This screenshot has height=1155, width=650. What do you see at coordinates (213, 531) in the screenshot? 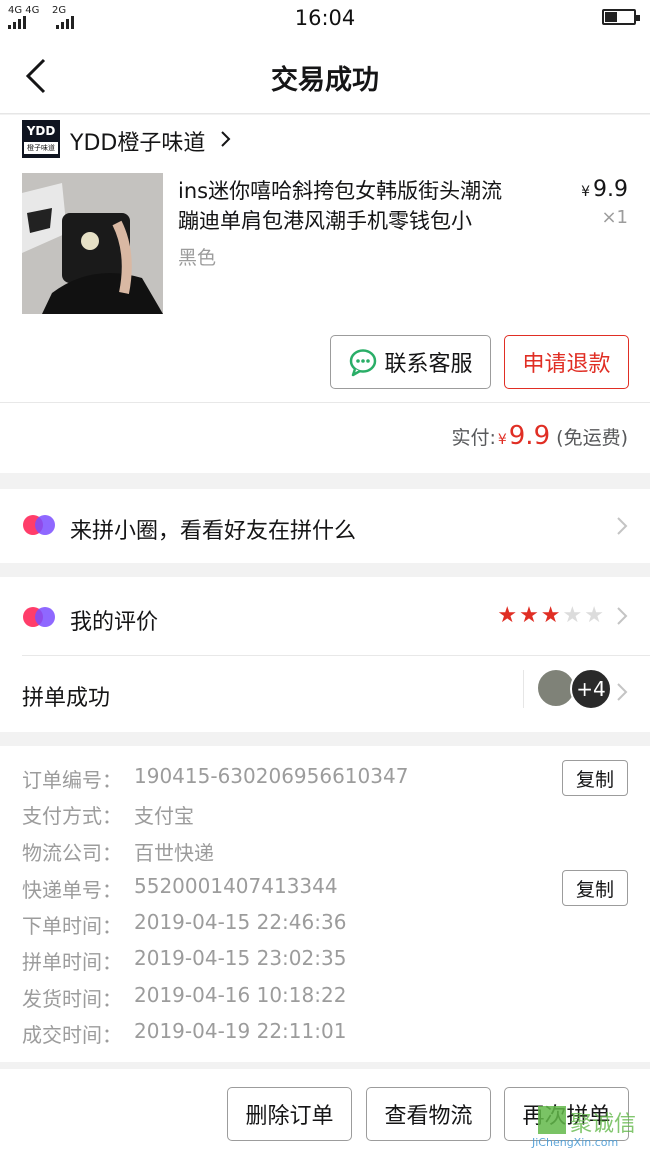
I see `friends-circle-text: 来拼小圈，看看好友在拼什么` at bounding box center [213, 531].